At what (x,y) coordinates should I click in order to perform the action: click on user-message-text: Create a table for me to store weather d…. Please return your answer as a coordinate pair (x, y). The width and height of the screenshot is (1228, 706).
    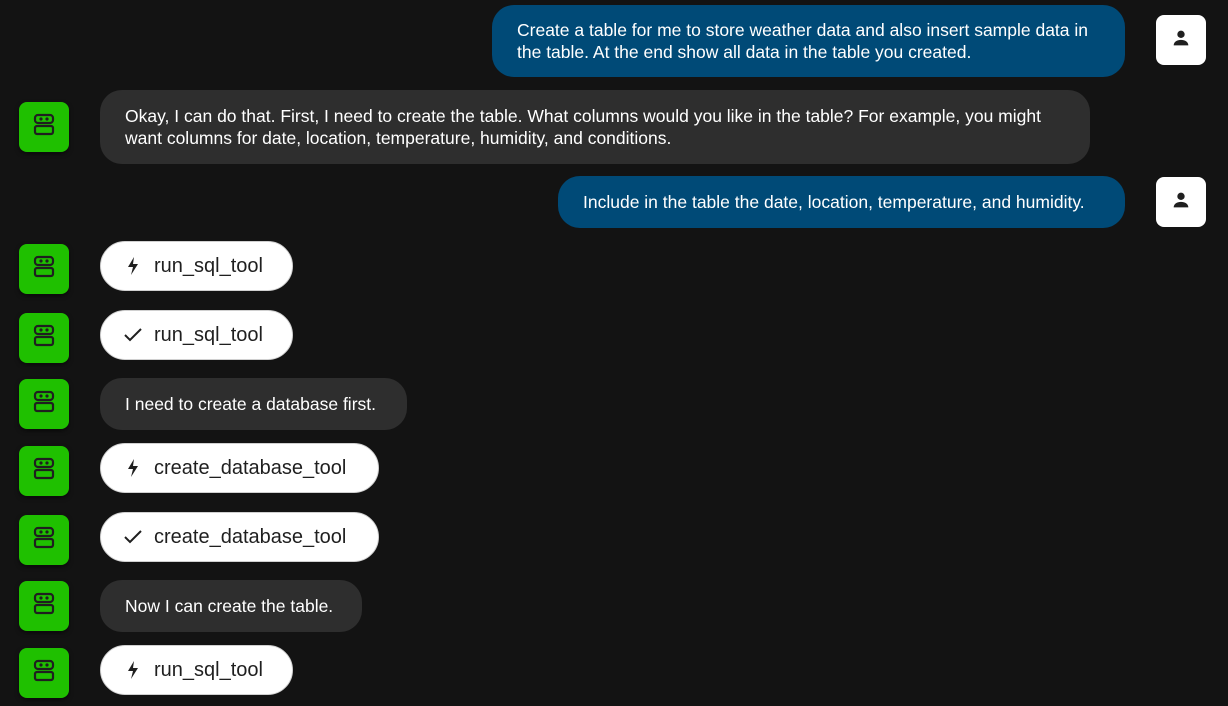
    Looking at the image, I should click on (803, 41).